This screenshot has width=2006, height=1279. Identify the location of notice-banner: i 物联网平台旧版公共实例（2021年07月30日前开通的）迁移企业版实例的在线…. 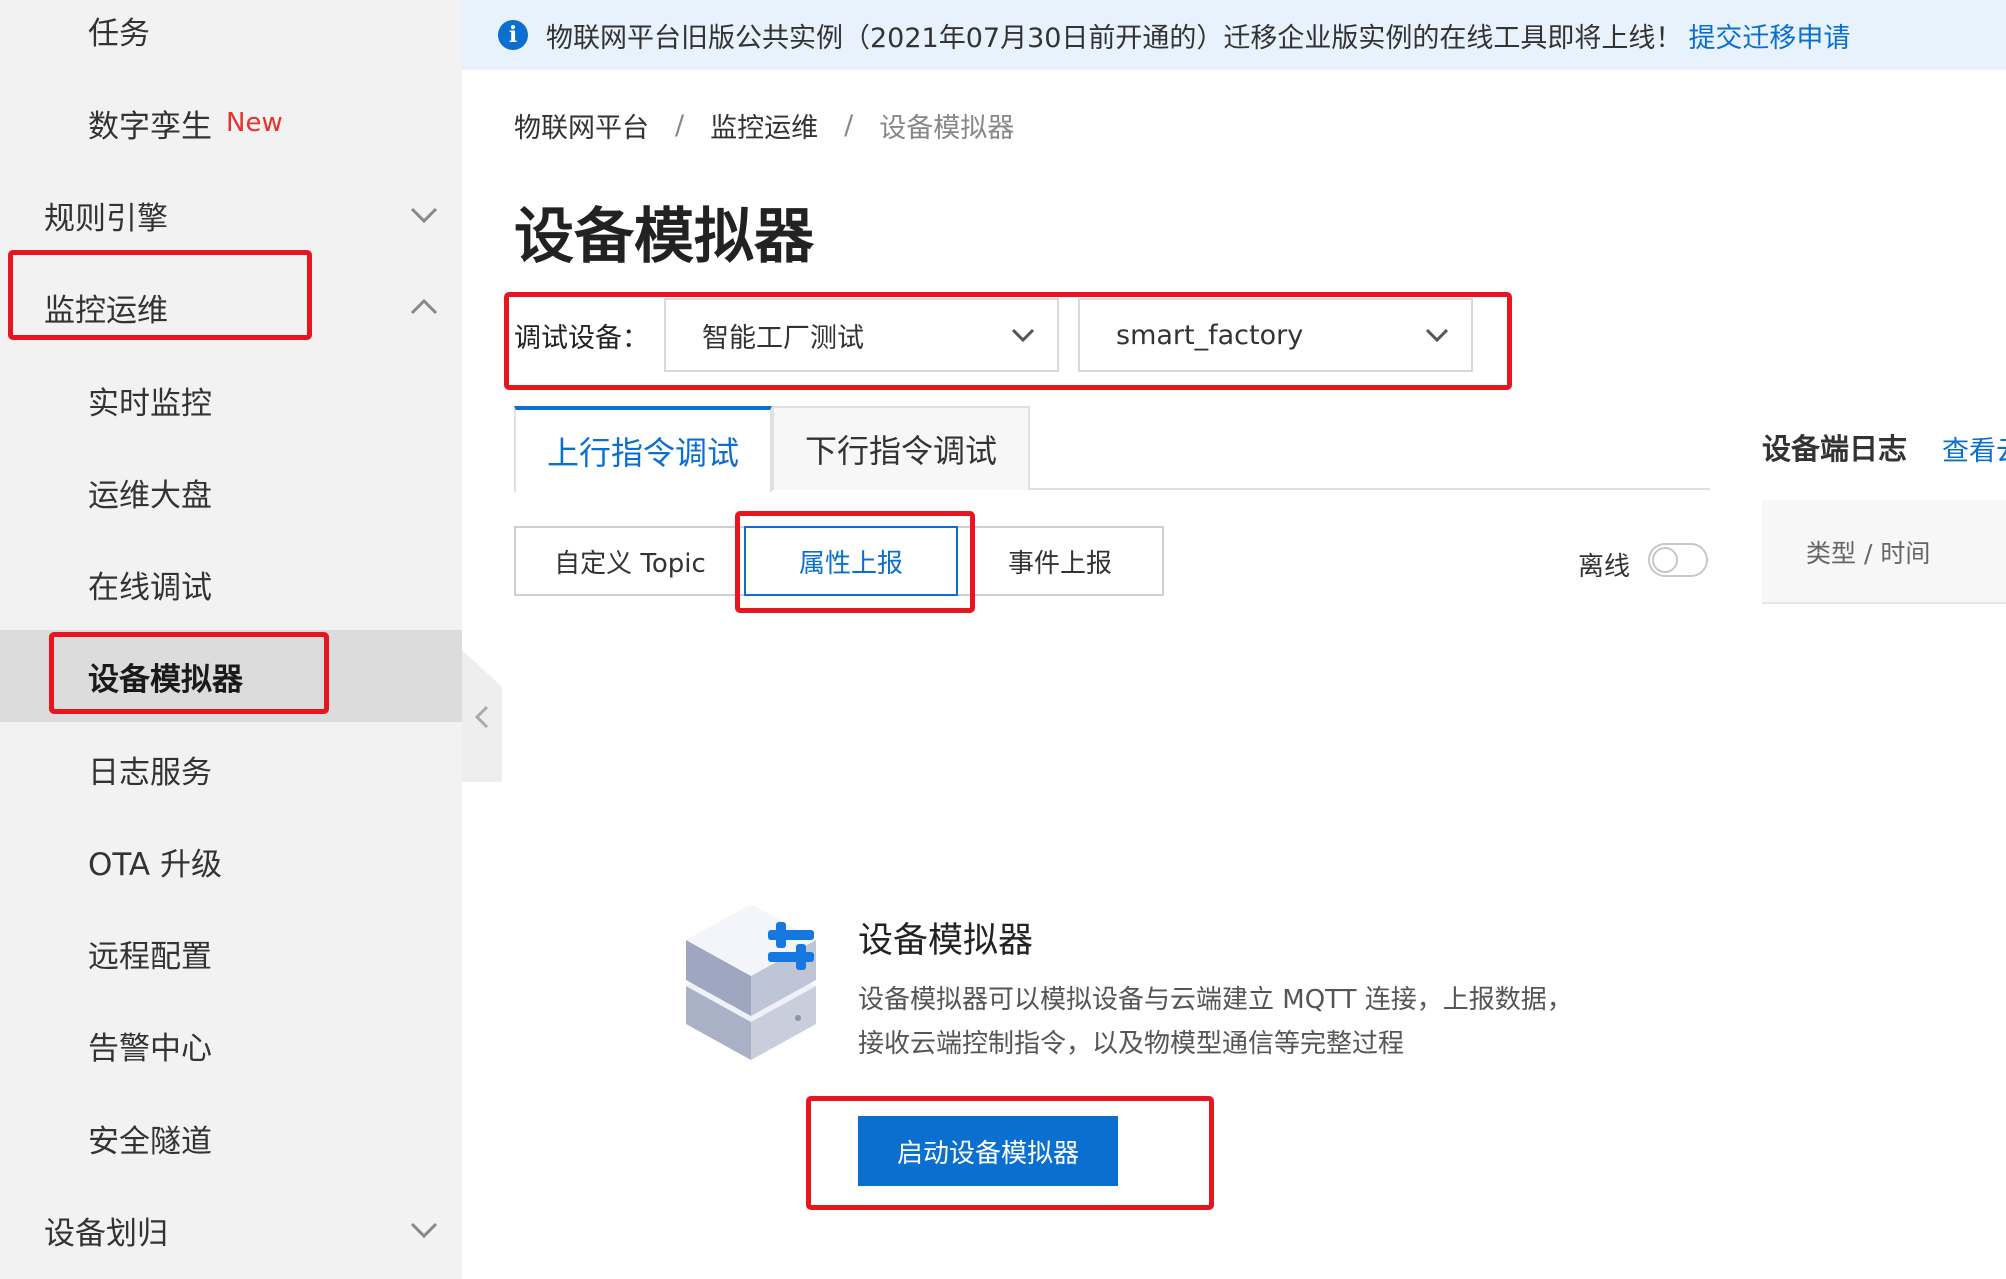
(1234, 35).